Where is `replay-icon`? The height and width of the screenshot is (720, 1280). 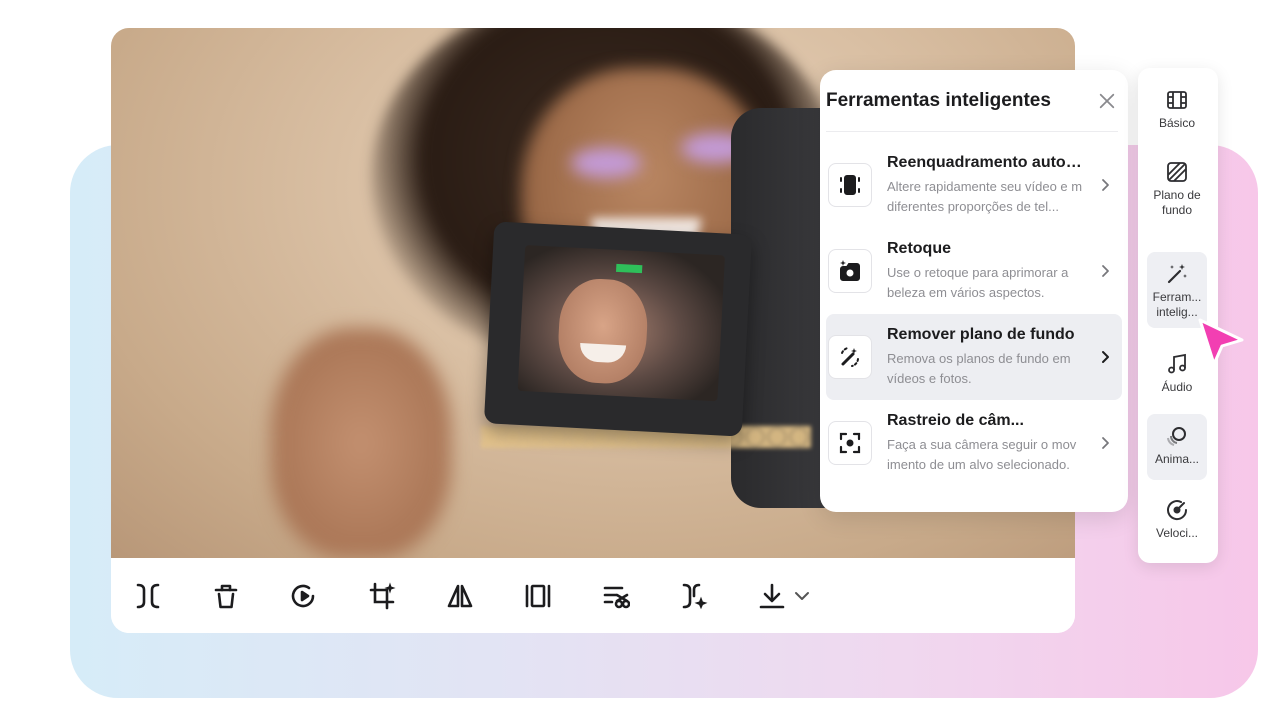 replay-icon is located at coordinates (304, 596).